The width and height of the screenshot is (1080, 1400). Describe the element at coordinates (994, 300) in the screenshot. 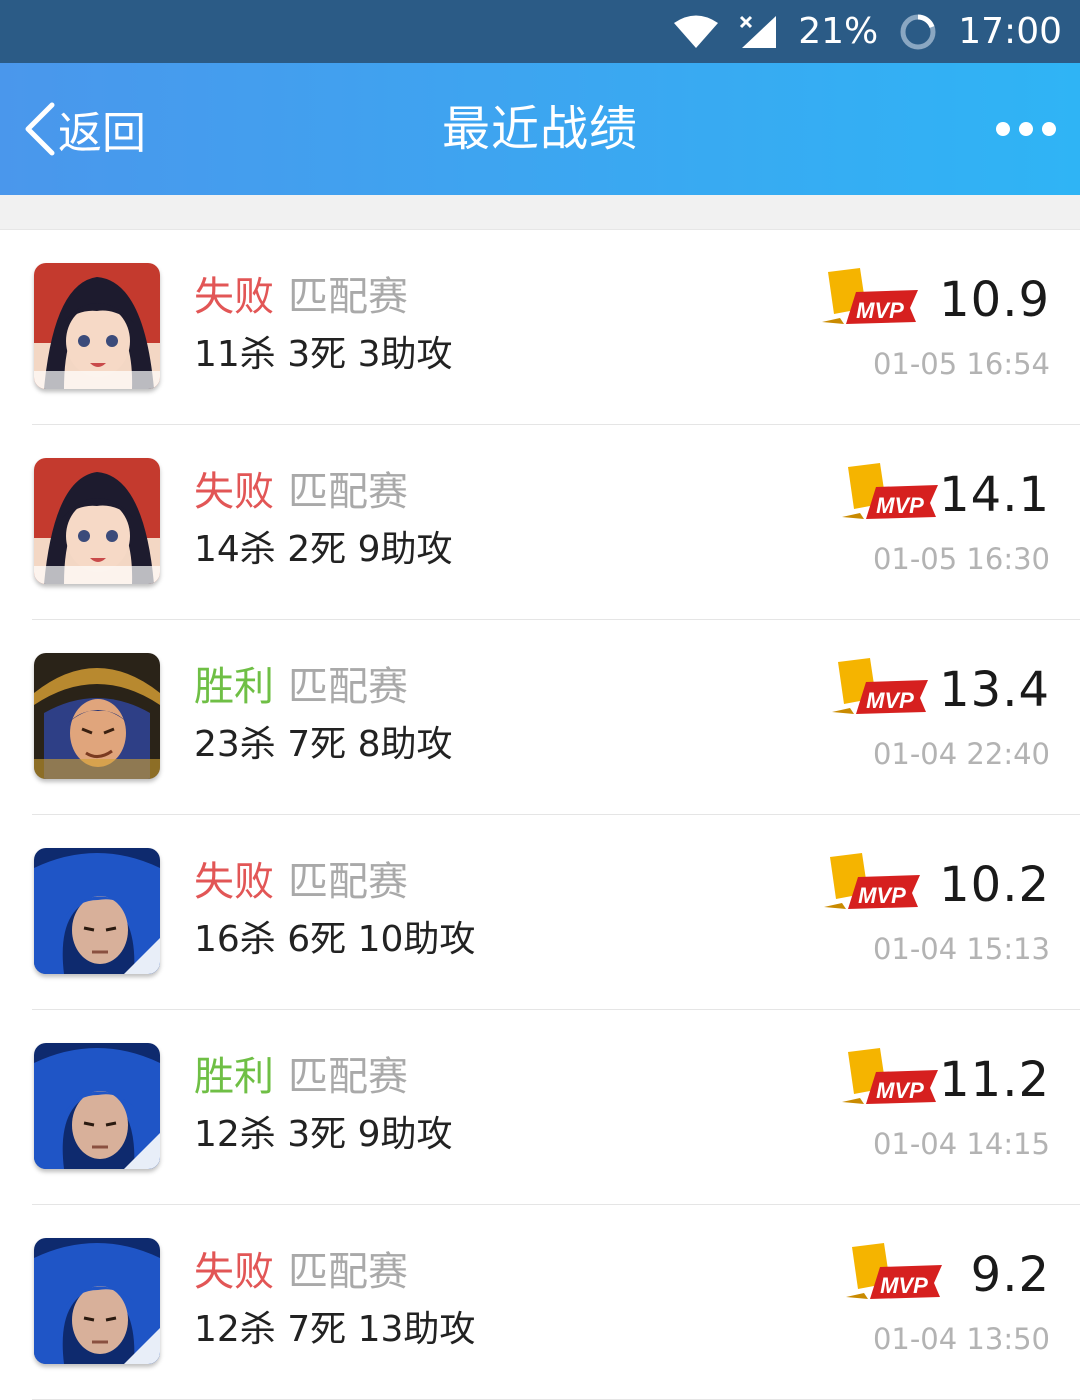

I see `match-score: 10.9` at that location.